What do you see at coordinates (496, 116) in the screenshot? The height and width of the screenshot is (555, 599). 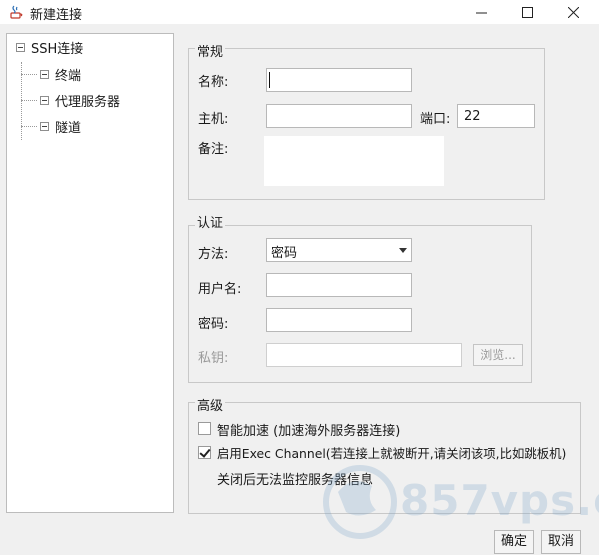 I see `port-input` at bounding box center [496, 116].